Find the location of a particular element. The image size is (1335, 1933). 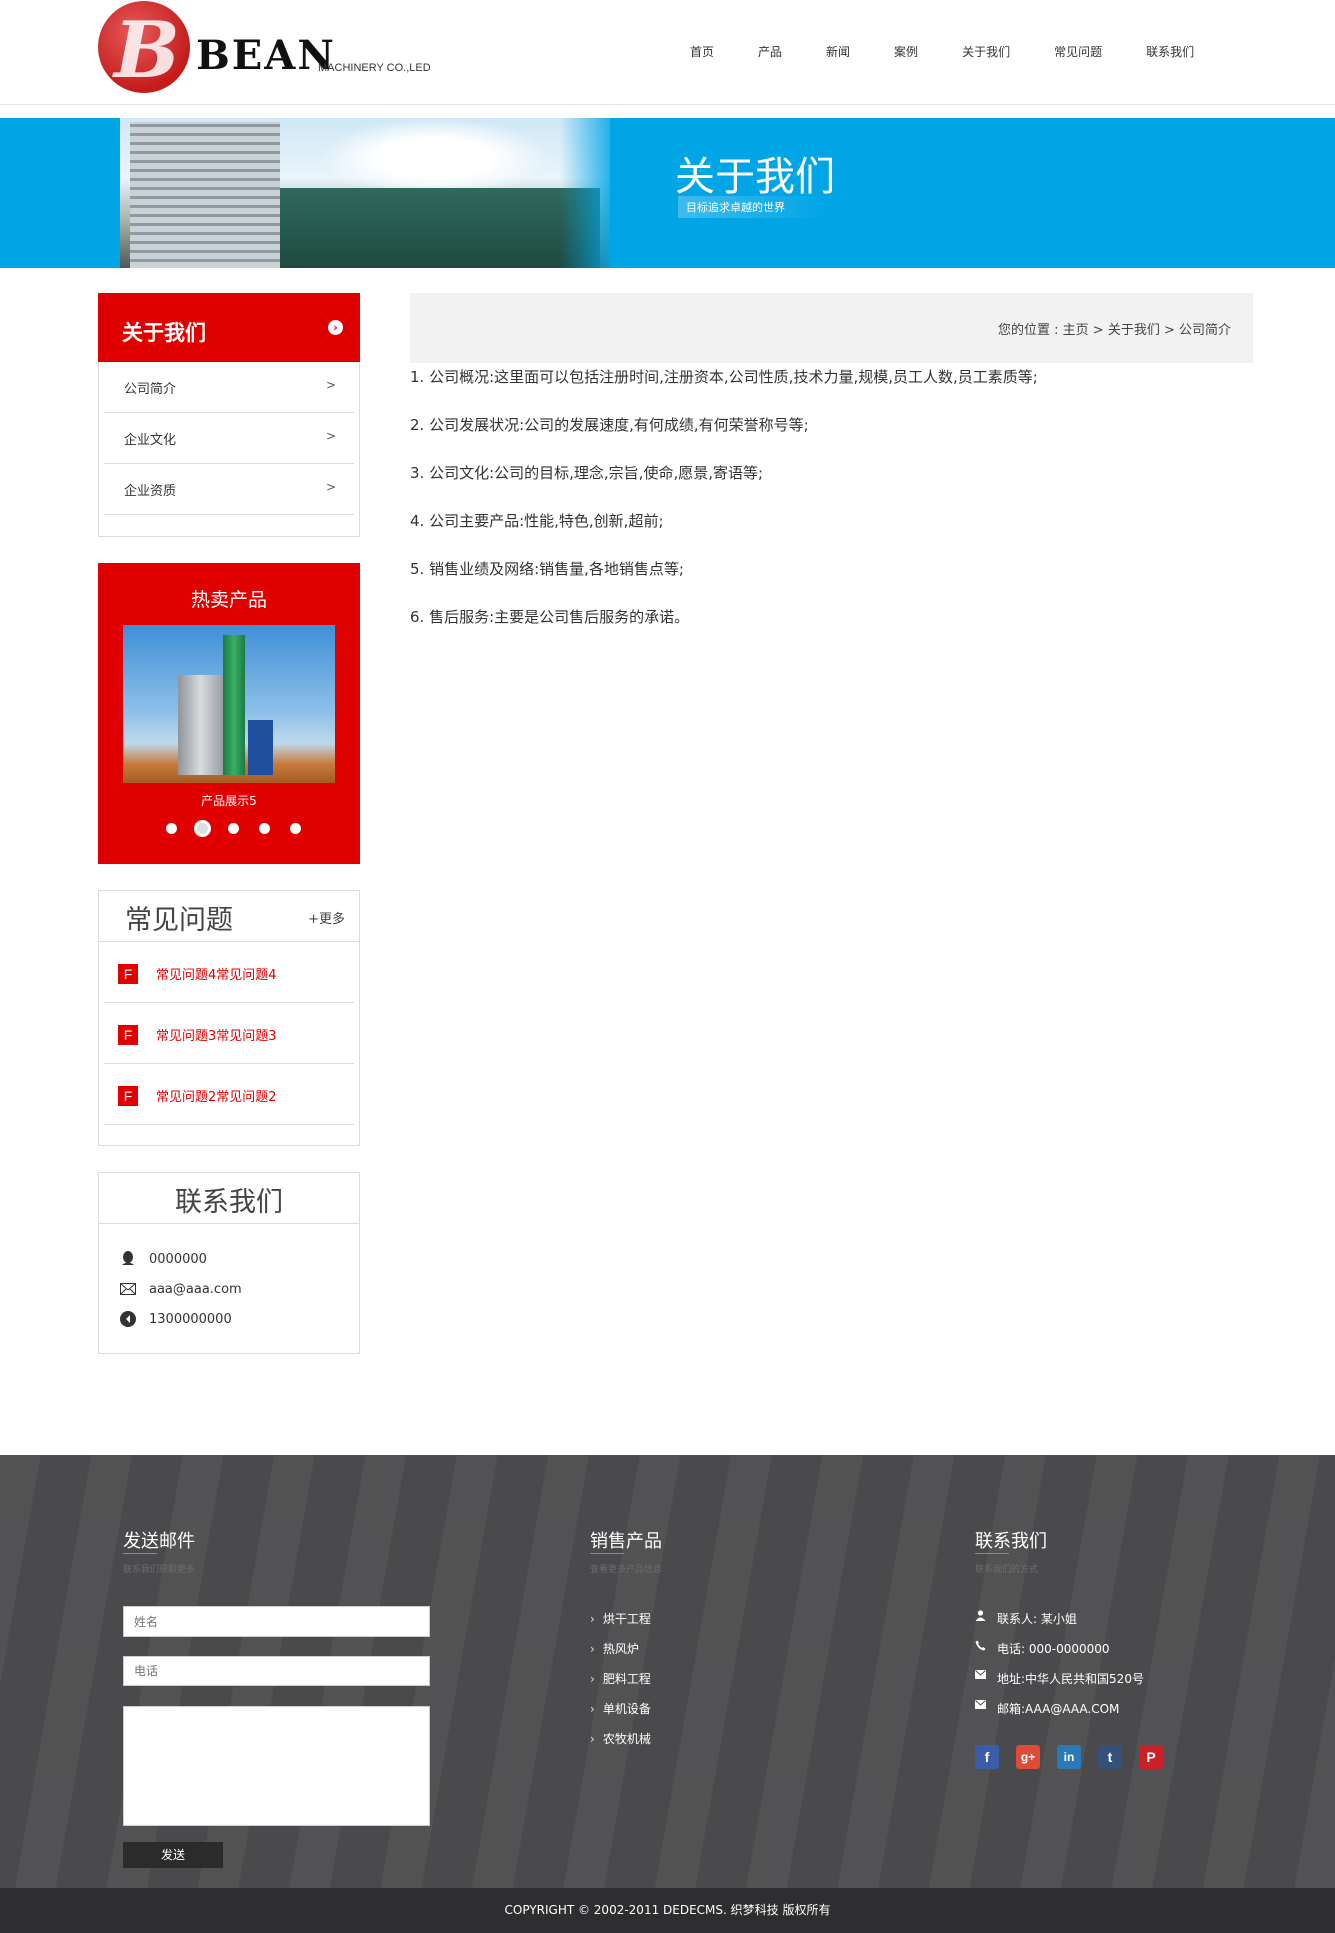

nav-home: 首页 is located at coordinates (702, 51).